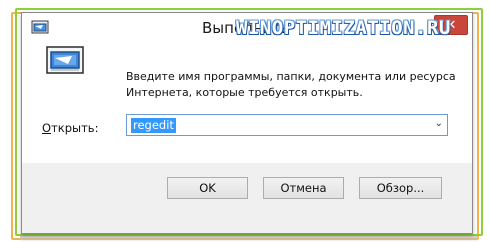 This screenshot has height=250, width=489. I want to click on page-curl-shadow, so click(249, 239).